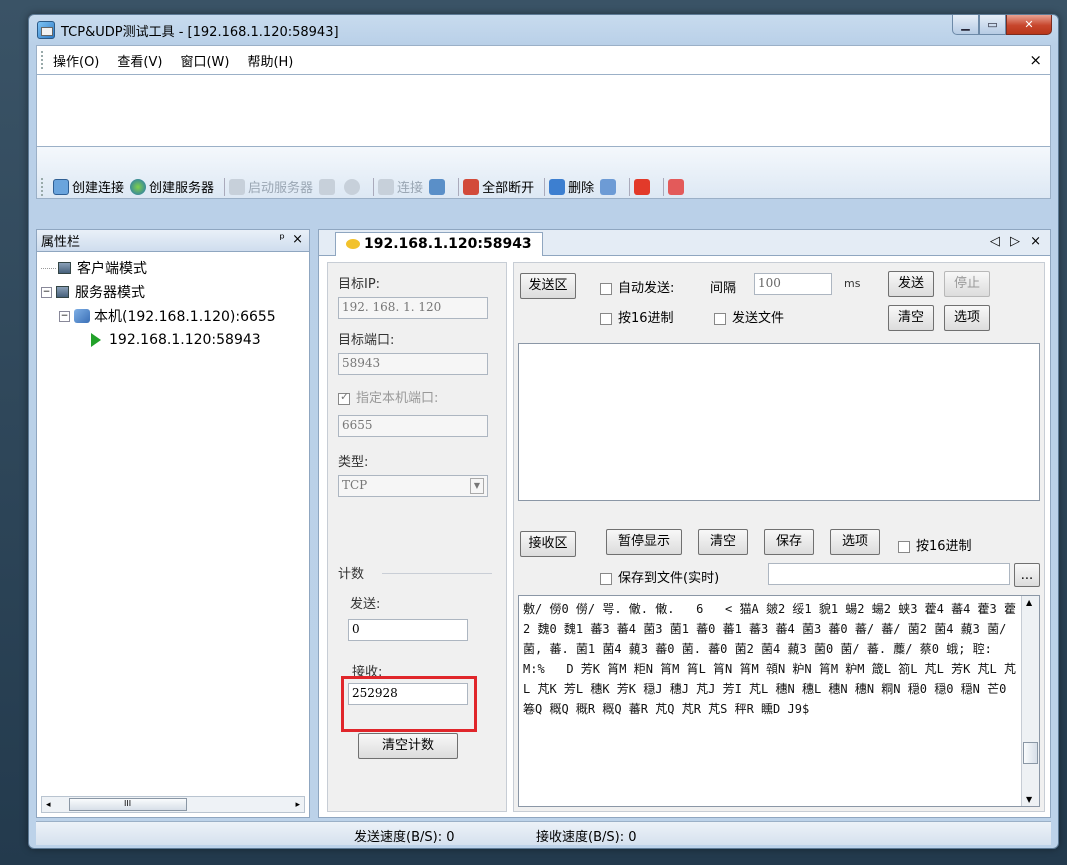 This screenshot has height=865, width=1067. Describe the element at coordinates (413, 426) in the screenshot. I see `local-port-field: 6655` at that location.